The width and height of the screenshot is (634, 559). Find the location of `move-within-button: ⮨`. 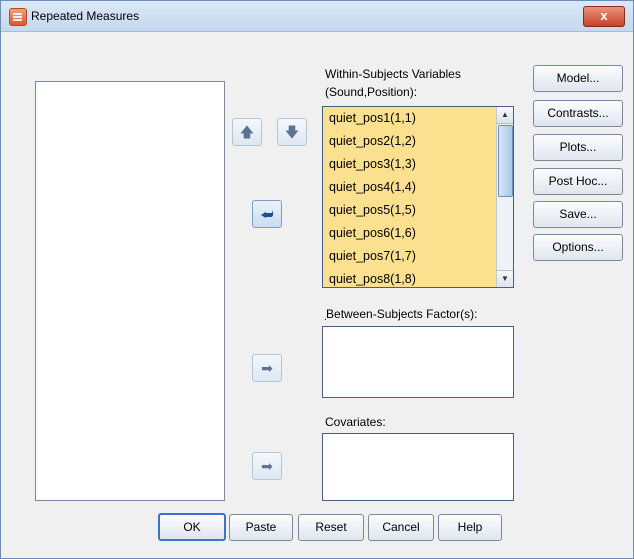

move-within-button: ⮨ is located at coordinates (267, 214).